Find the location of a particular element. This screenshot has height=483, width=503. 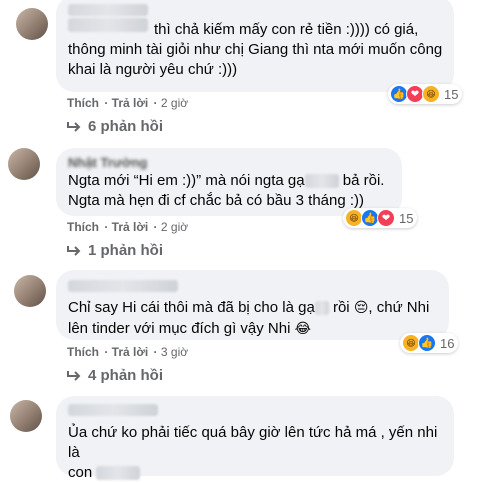

author-blurred-line is located at coordinates (108, 25).